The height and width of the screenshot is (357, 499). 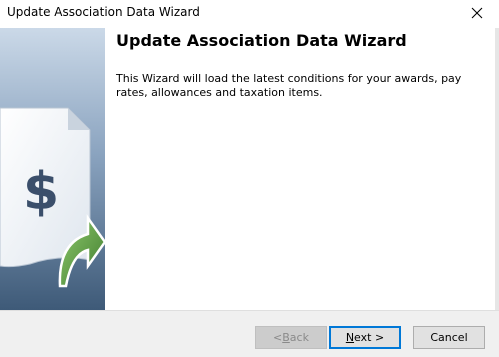 I want to click on next-button-mnemonic: N, so click(x=350, y=337).